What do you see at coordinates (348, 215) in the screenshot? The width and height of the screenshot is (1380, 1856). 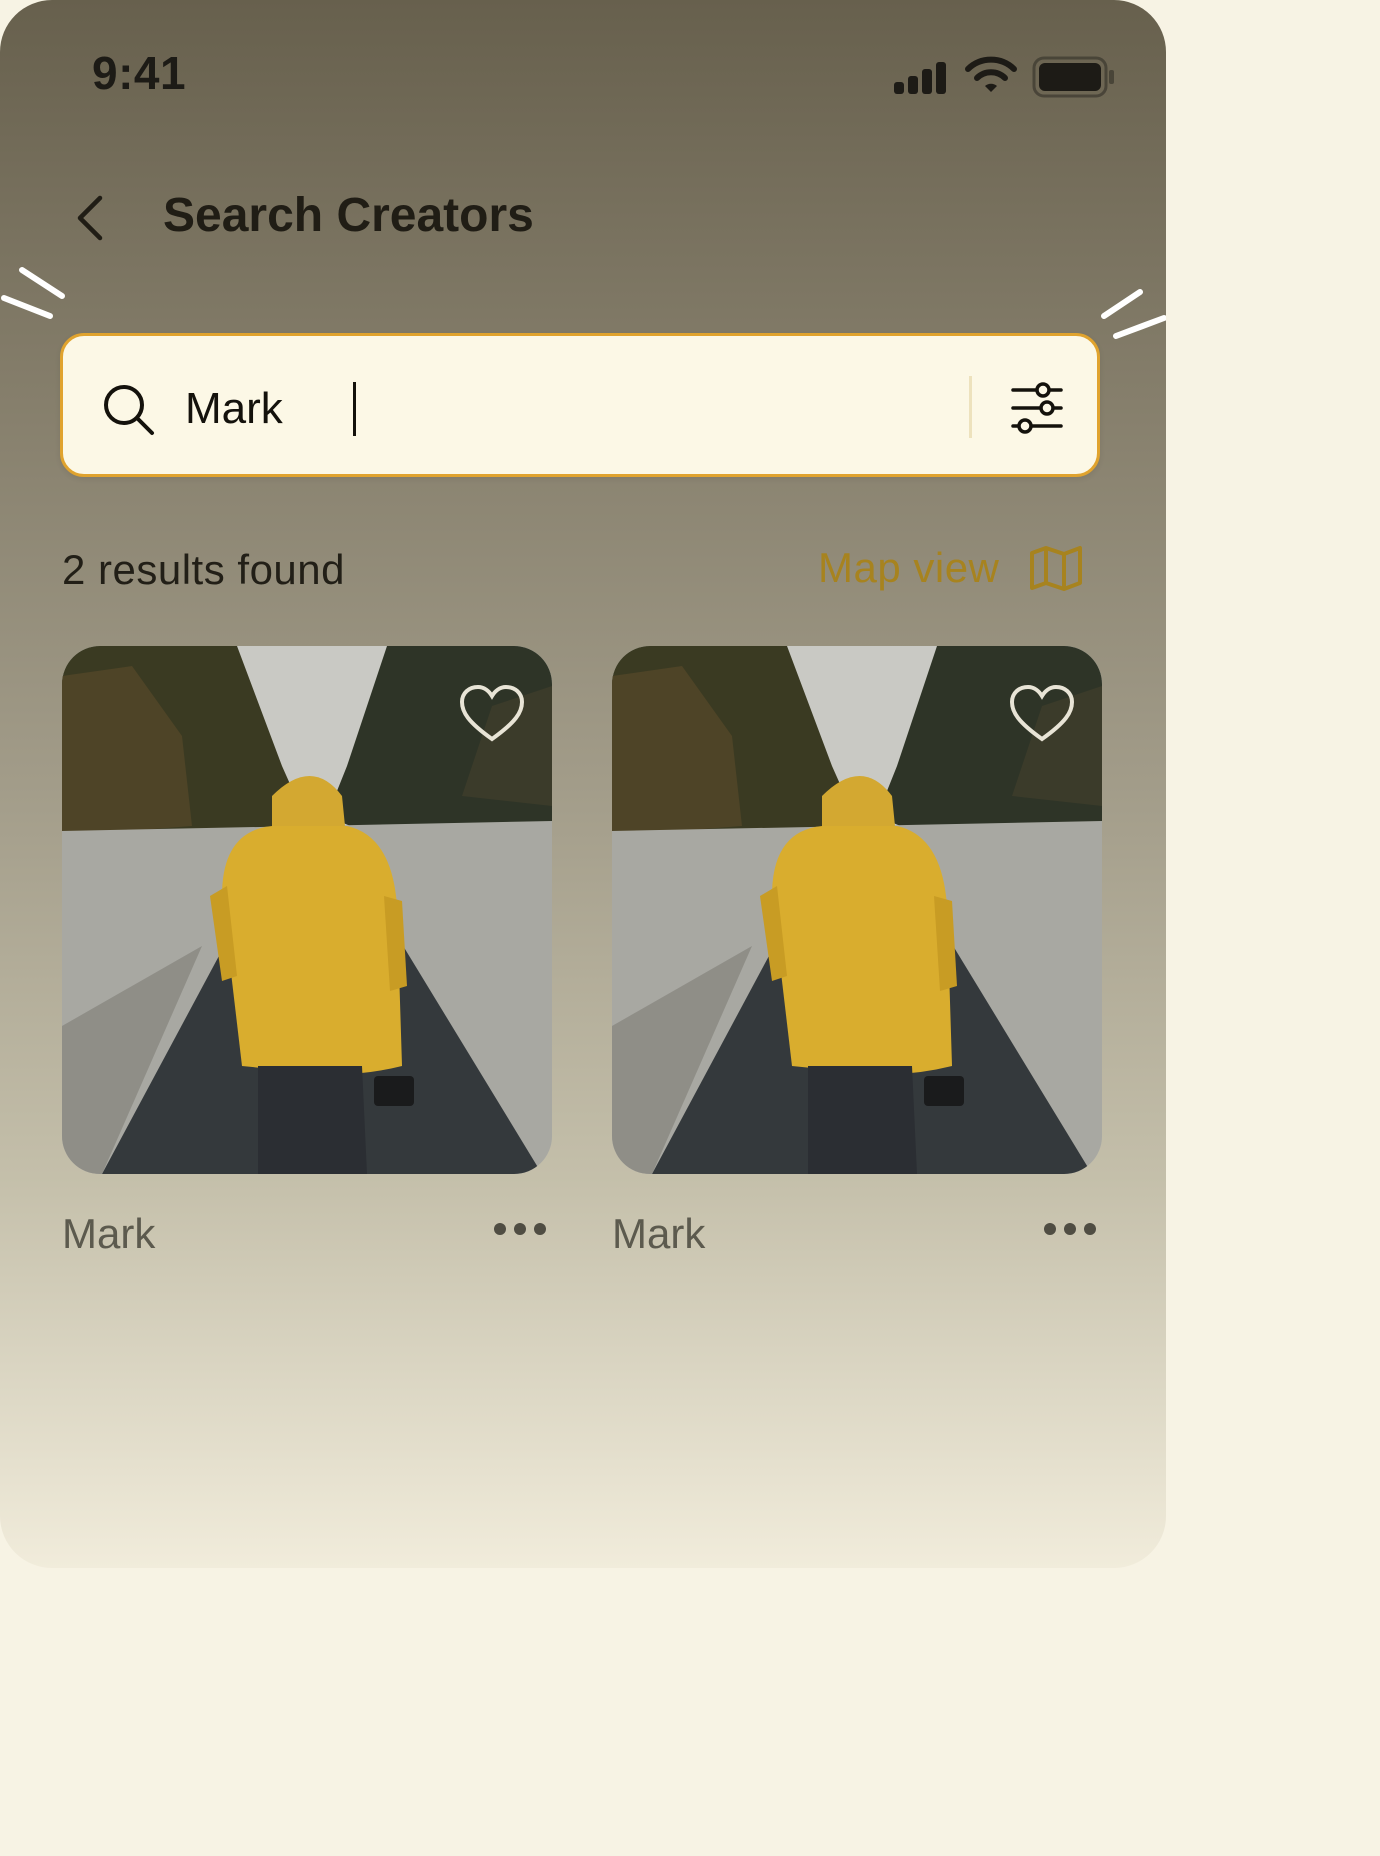 I see `page-title: Search Creators` at bounding box center [348, 215].